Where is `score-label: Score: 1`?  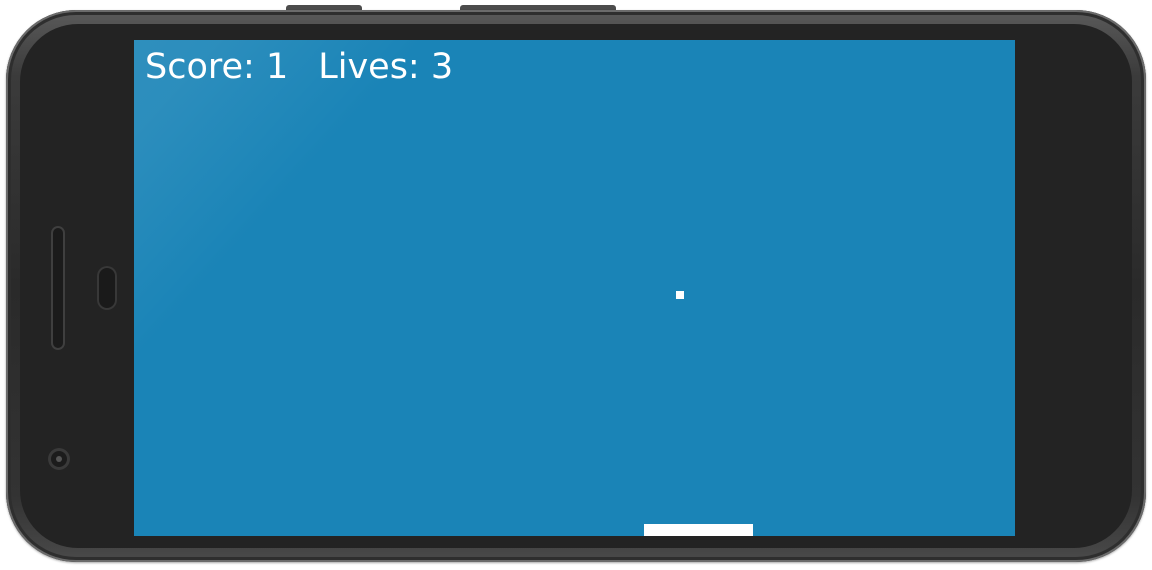 score-label: Score: 1 is located at coordinates (217, 67).